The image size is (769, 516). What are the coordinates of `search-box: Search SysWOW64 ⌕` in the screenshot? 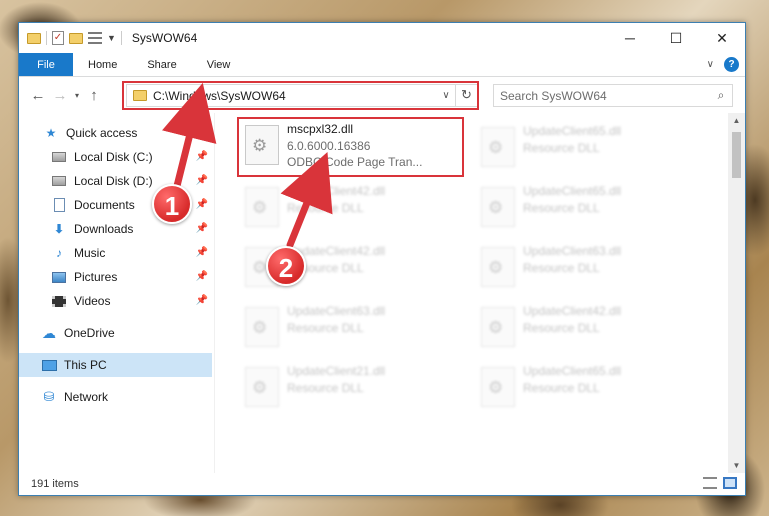 It's located at (613, 95).